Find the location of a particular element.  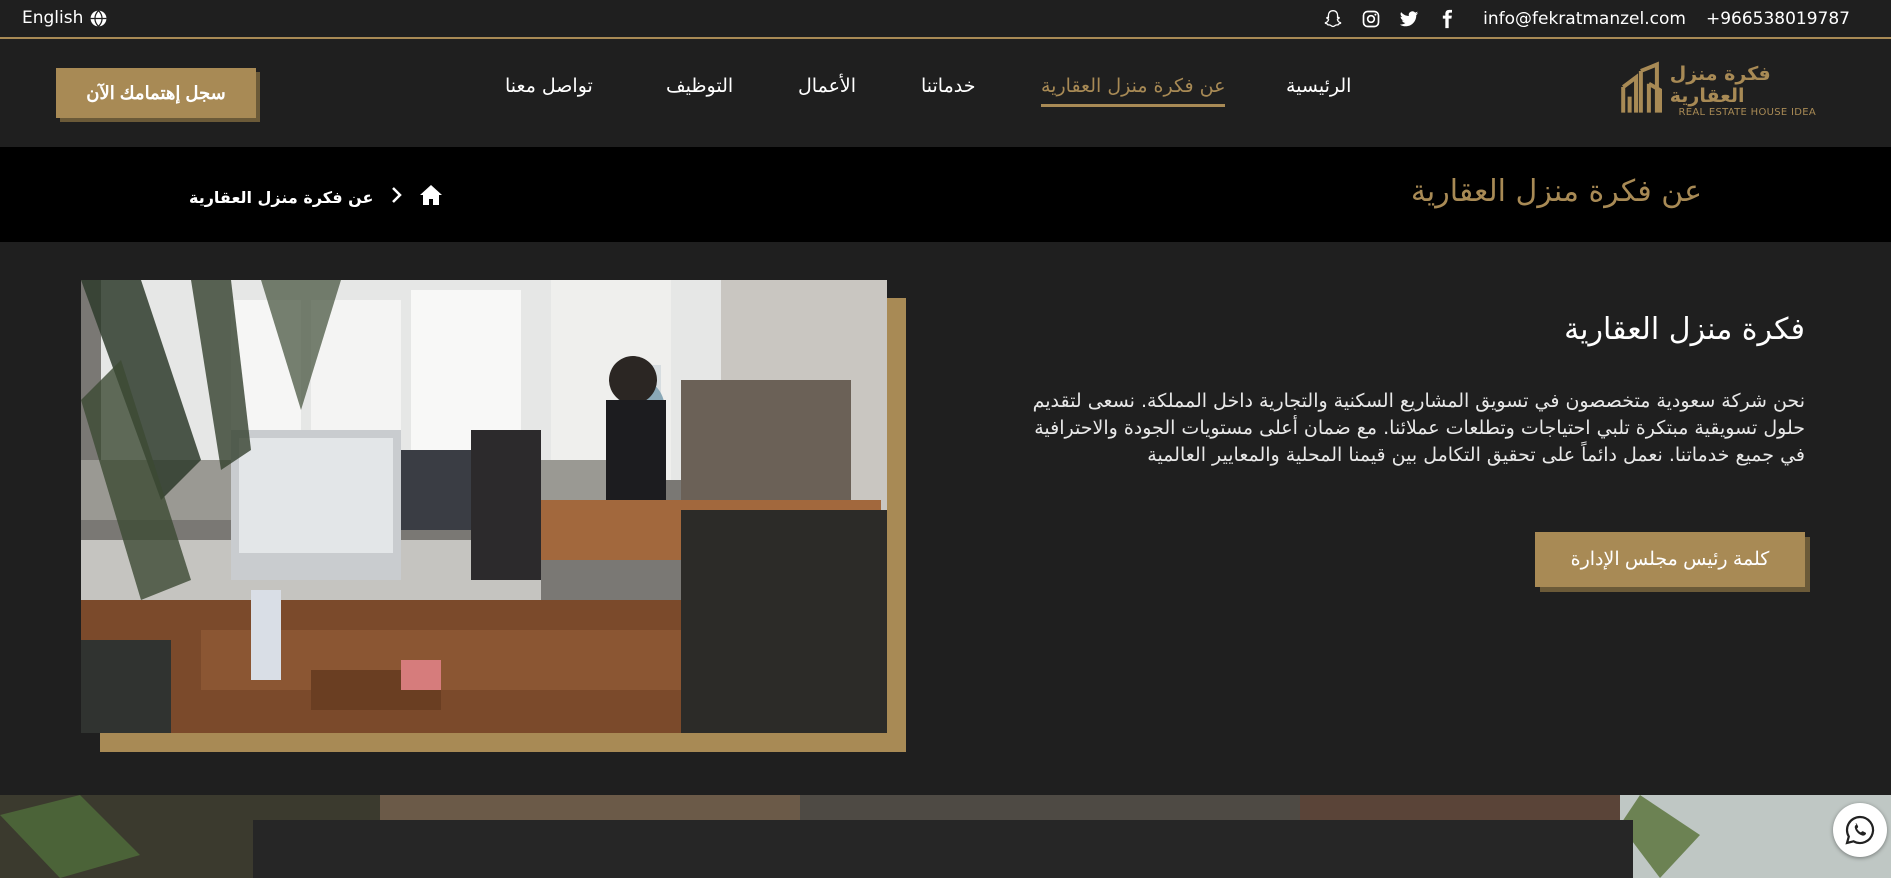

language-switcher: English is located at coordinates (65, 18).